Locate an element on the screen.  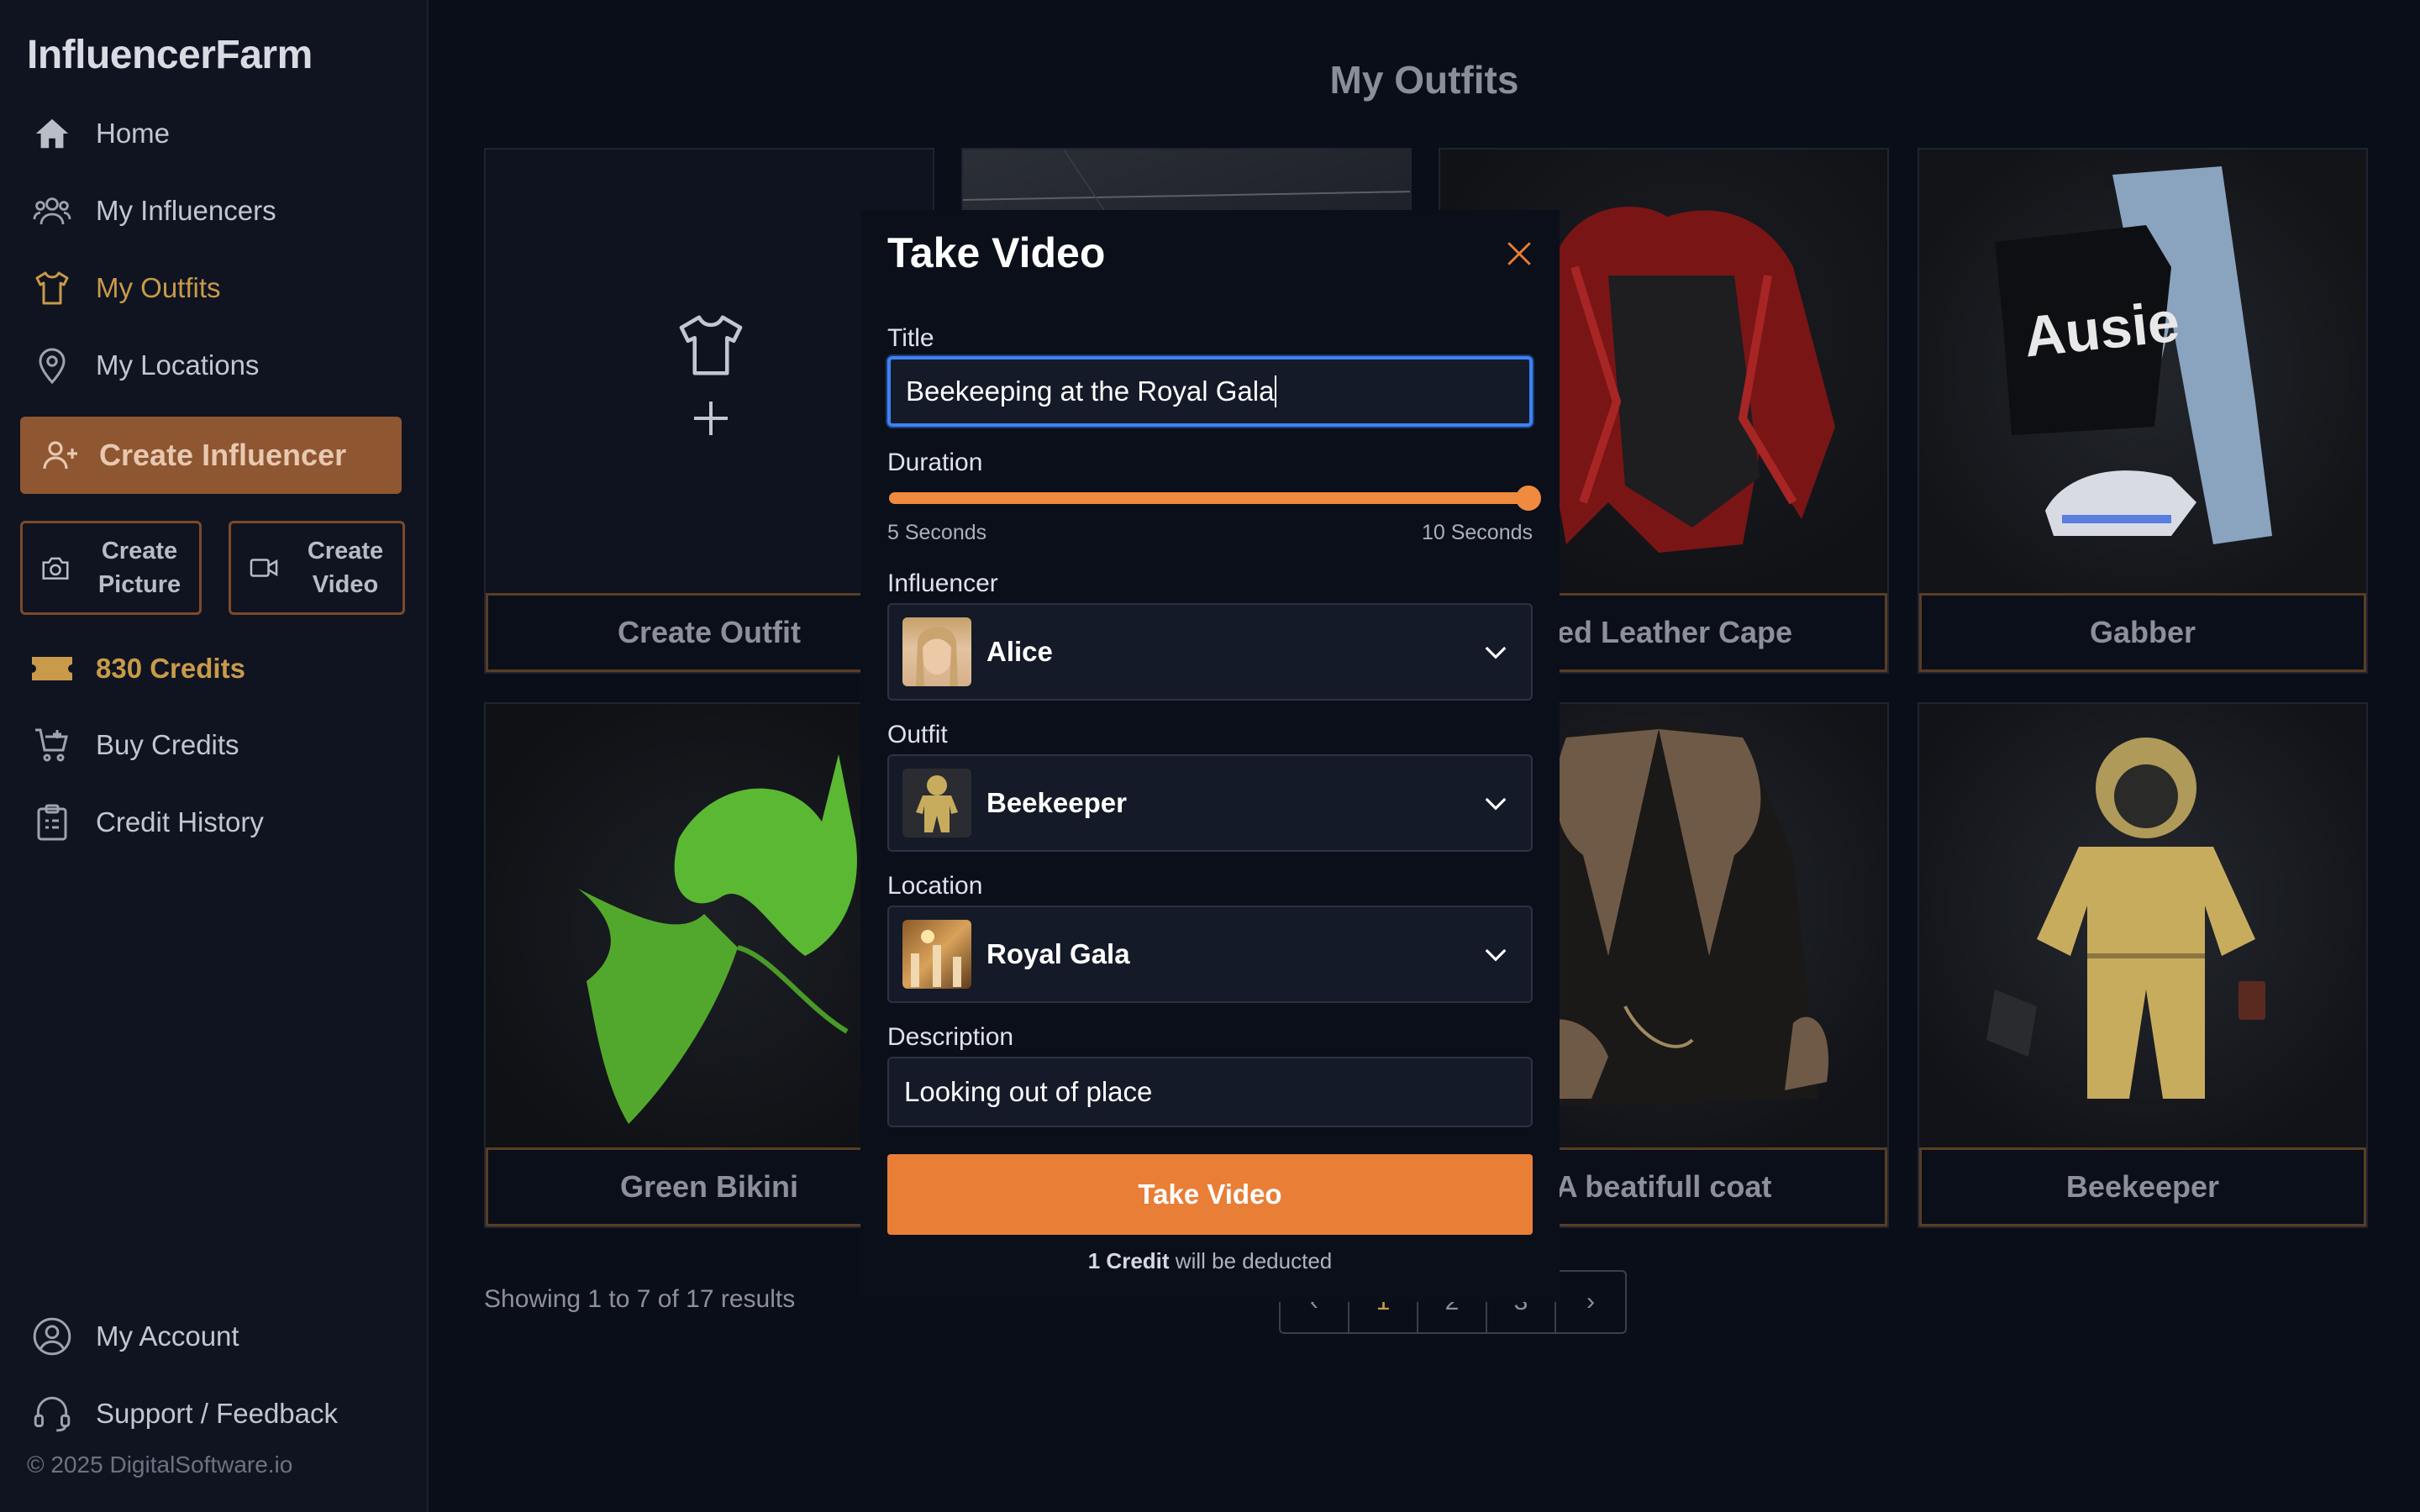
user-plus-icon is located at coordinates (60, 455).